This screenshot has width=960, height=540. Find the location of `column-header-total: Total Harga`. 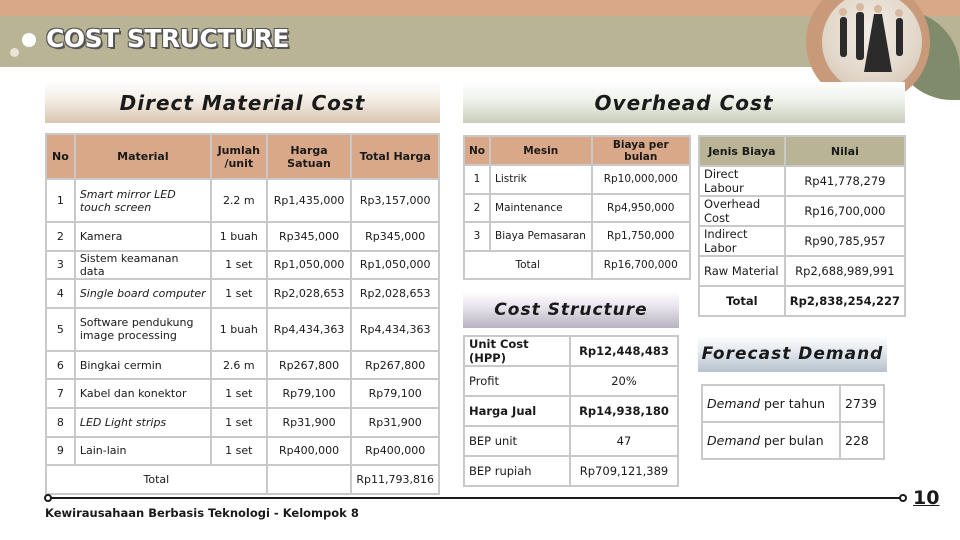

column-header-total: Total Harga is located at coordinates (395, 156).